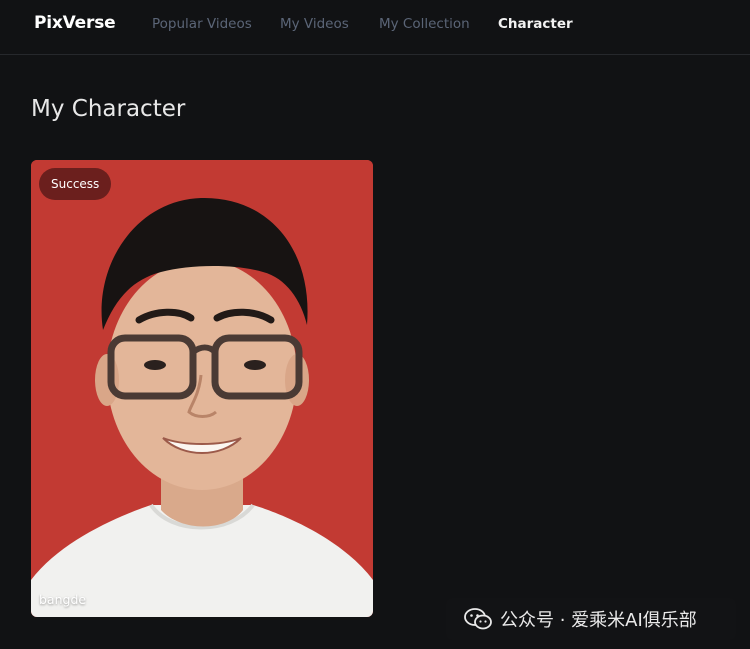  What do you see at coordinates (75, 23) in the screenshot?
I see `pixverse-logo: PixVerse` at bounding box center [75, 23].